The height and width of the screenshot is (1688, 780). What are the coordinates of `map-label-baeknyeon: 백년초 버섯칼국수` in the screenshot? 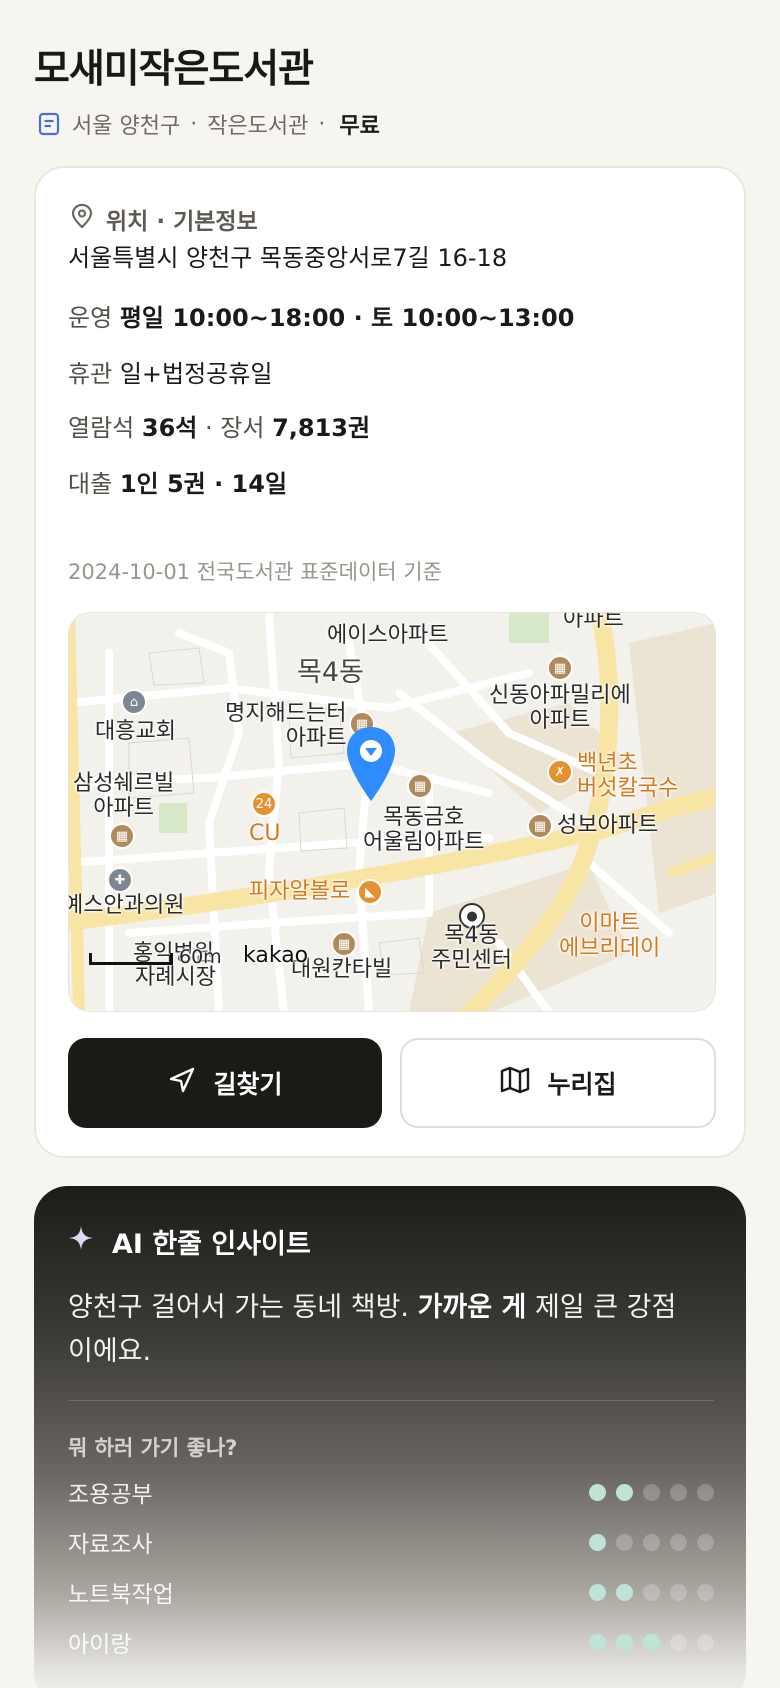 It's located at (628, 776).